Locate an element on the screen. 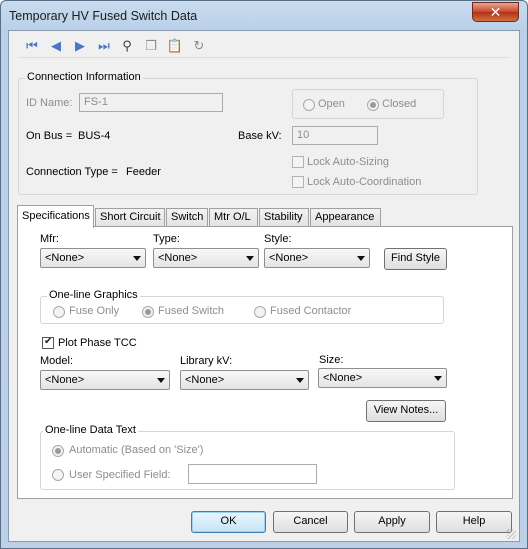  style-select: <None> is located at coordinates (317, 258).